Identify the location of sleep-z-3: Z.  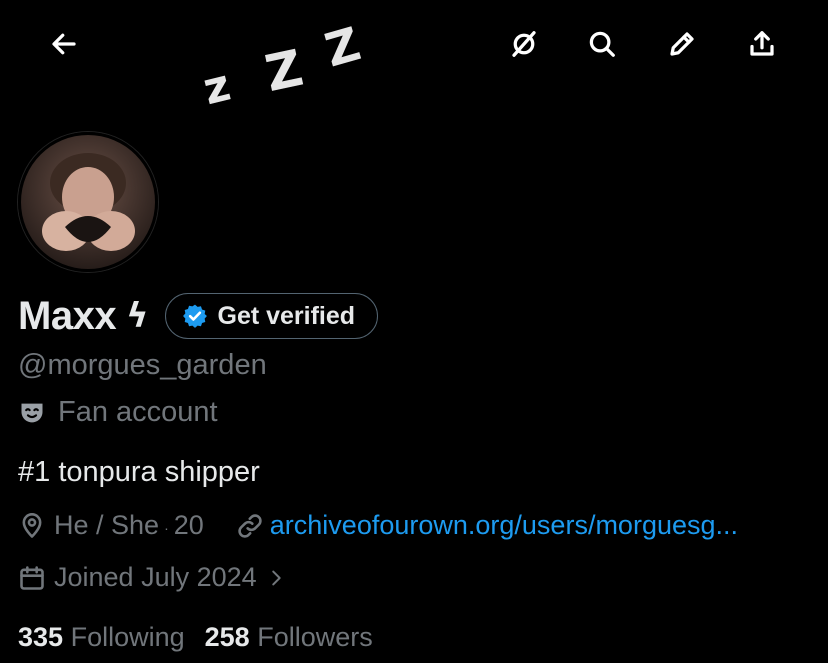
(343, 47).